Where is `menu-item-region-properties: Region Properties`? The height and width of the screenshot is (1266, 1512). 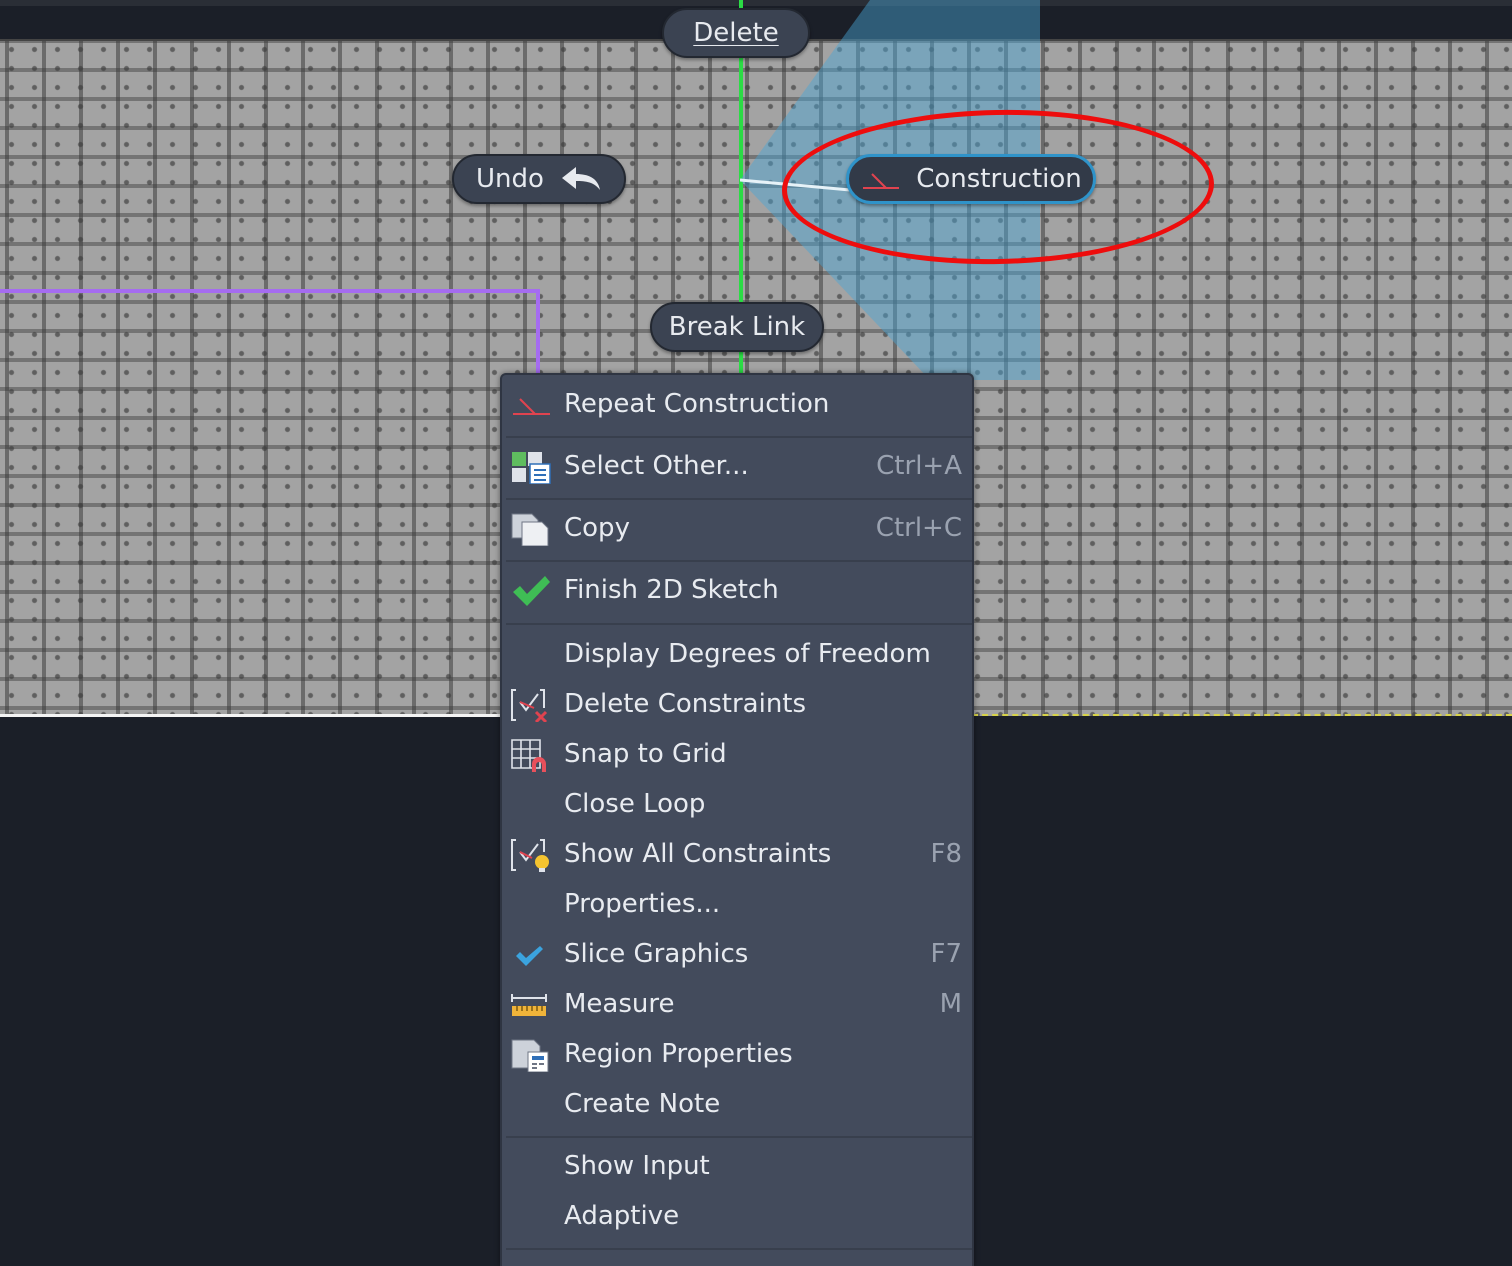
menu-item-region-properties: Region Properties is located at coordinates (737, 1054).